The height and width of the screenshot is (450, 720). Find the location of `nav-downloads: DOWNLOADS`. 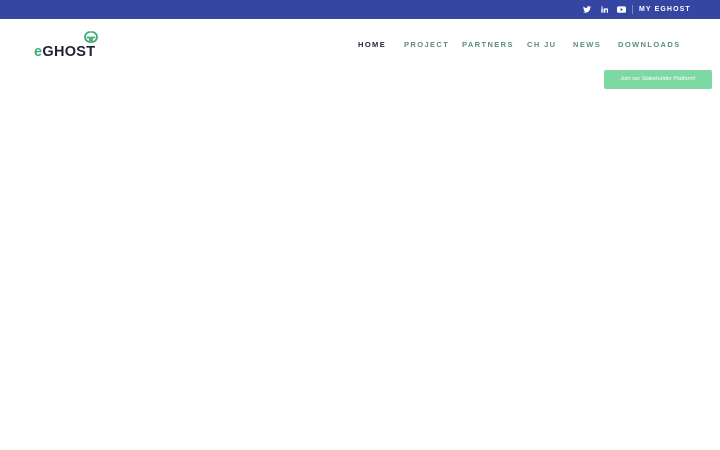

nav-downloads: DOWNLOADS is located at coordinates (649, 45).